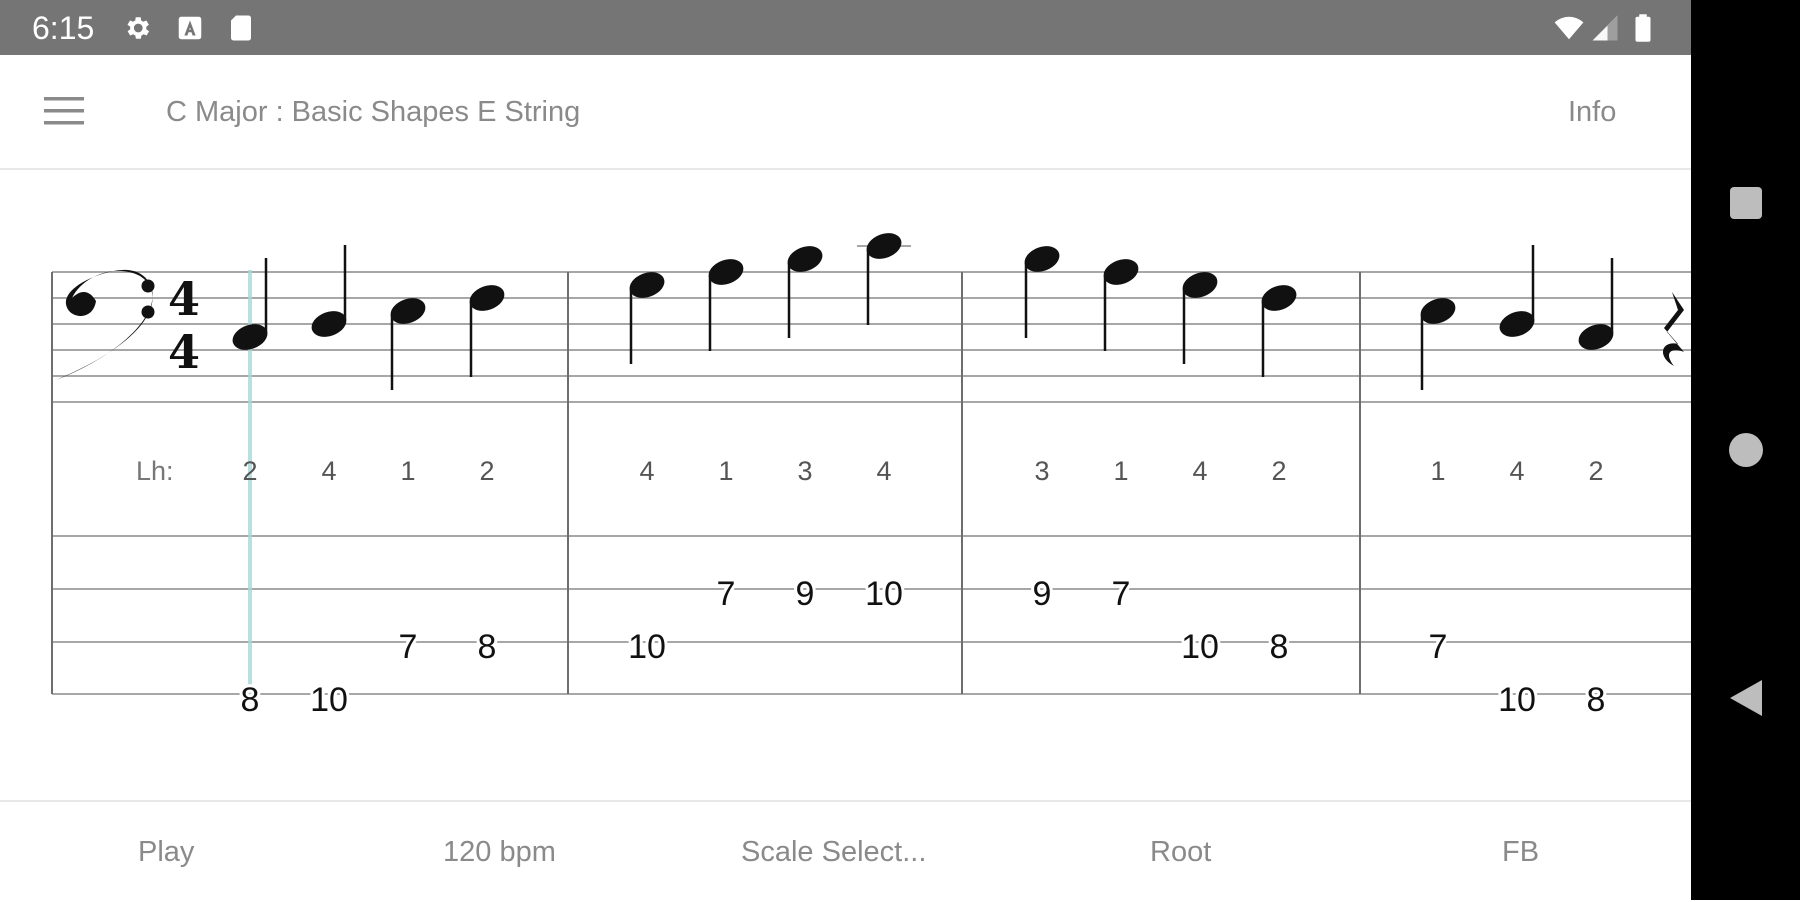 Image resolution: width=1800 pixels, height=902 pixels. What do you see at coordinates (871, 324) in the screenshot?
I see `staff` at bounding box center [871, 324].